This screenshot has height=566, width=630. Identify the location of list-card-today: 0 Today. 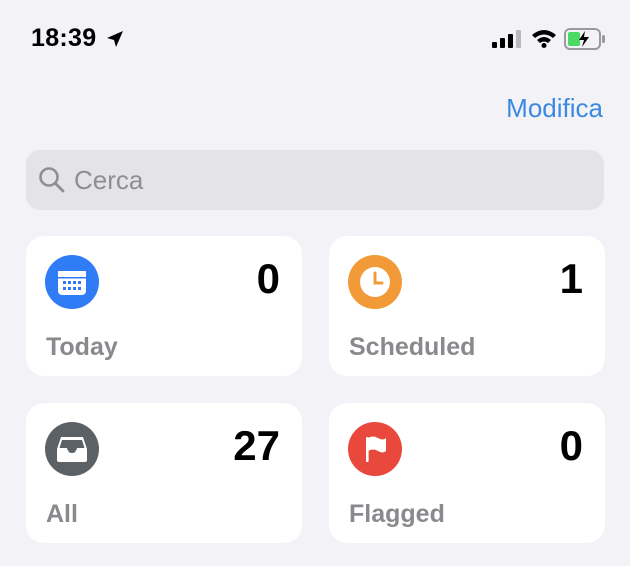
(164, 306).